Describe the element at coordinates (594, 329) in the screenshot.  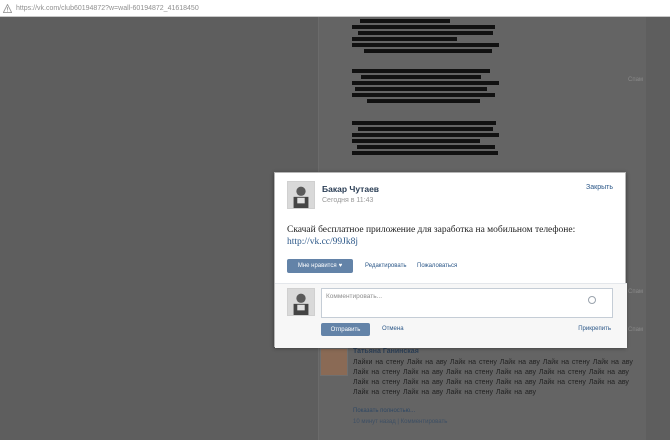
I see `attach-link: Прикрепить` at that location.